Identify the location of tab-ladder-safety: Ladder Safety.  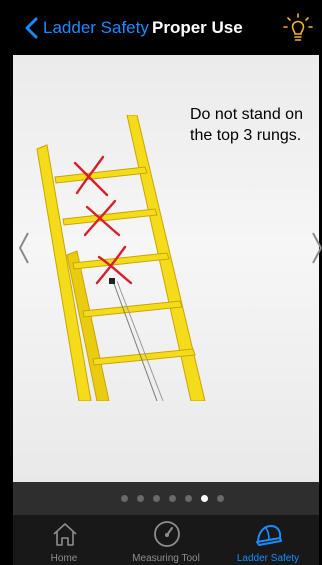
(268, 540).